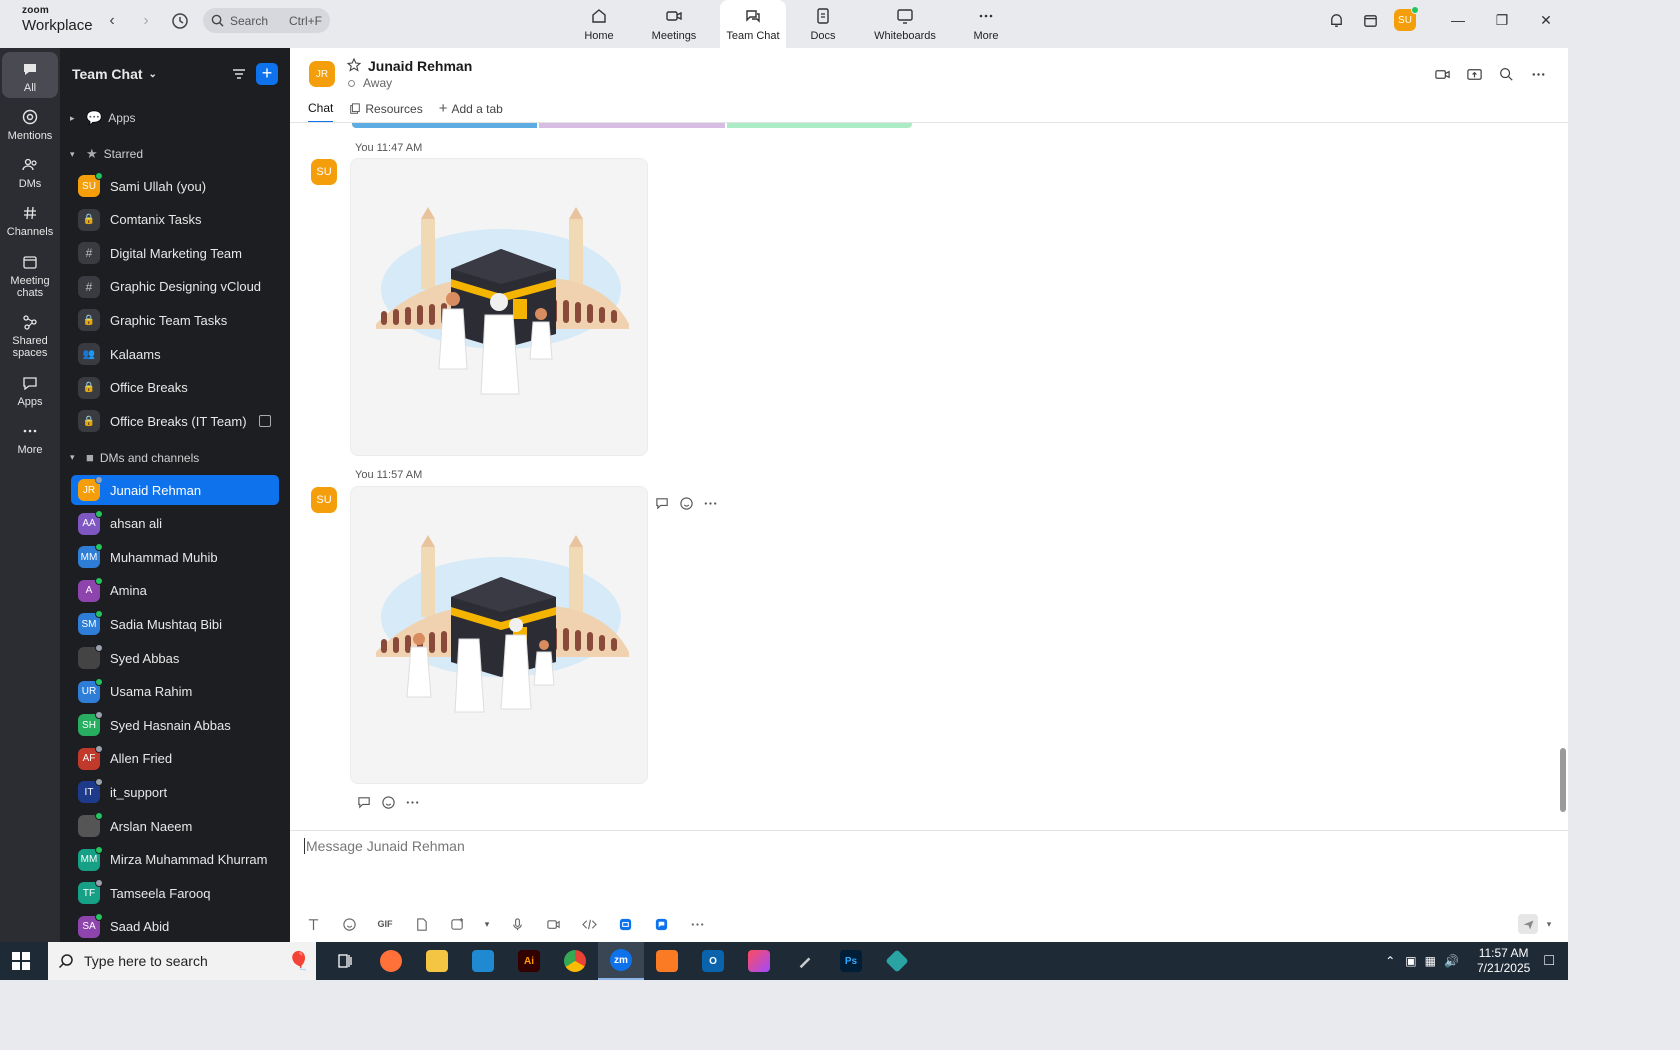  I want to click on sidebar-dm-item: AF Allen Fried, so click(175, 759).